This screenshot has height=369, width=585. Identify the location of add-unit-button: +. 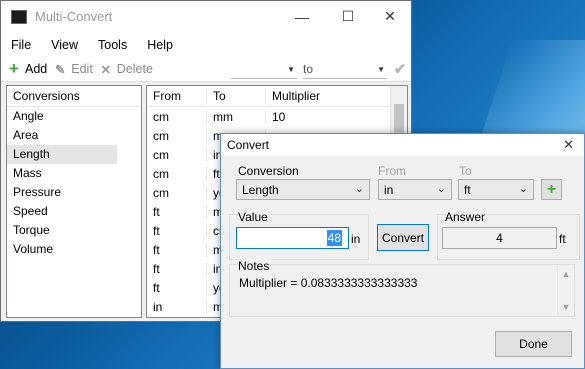
(551, 189).